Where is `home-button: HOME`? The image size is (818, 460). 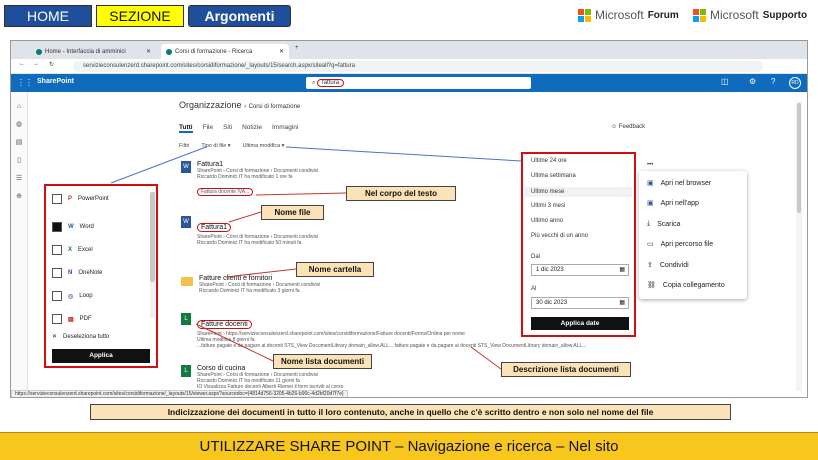 home-button: HOME is located at coordinates (48, 16).